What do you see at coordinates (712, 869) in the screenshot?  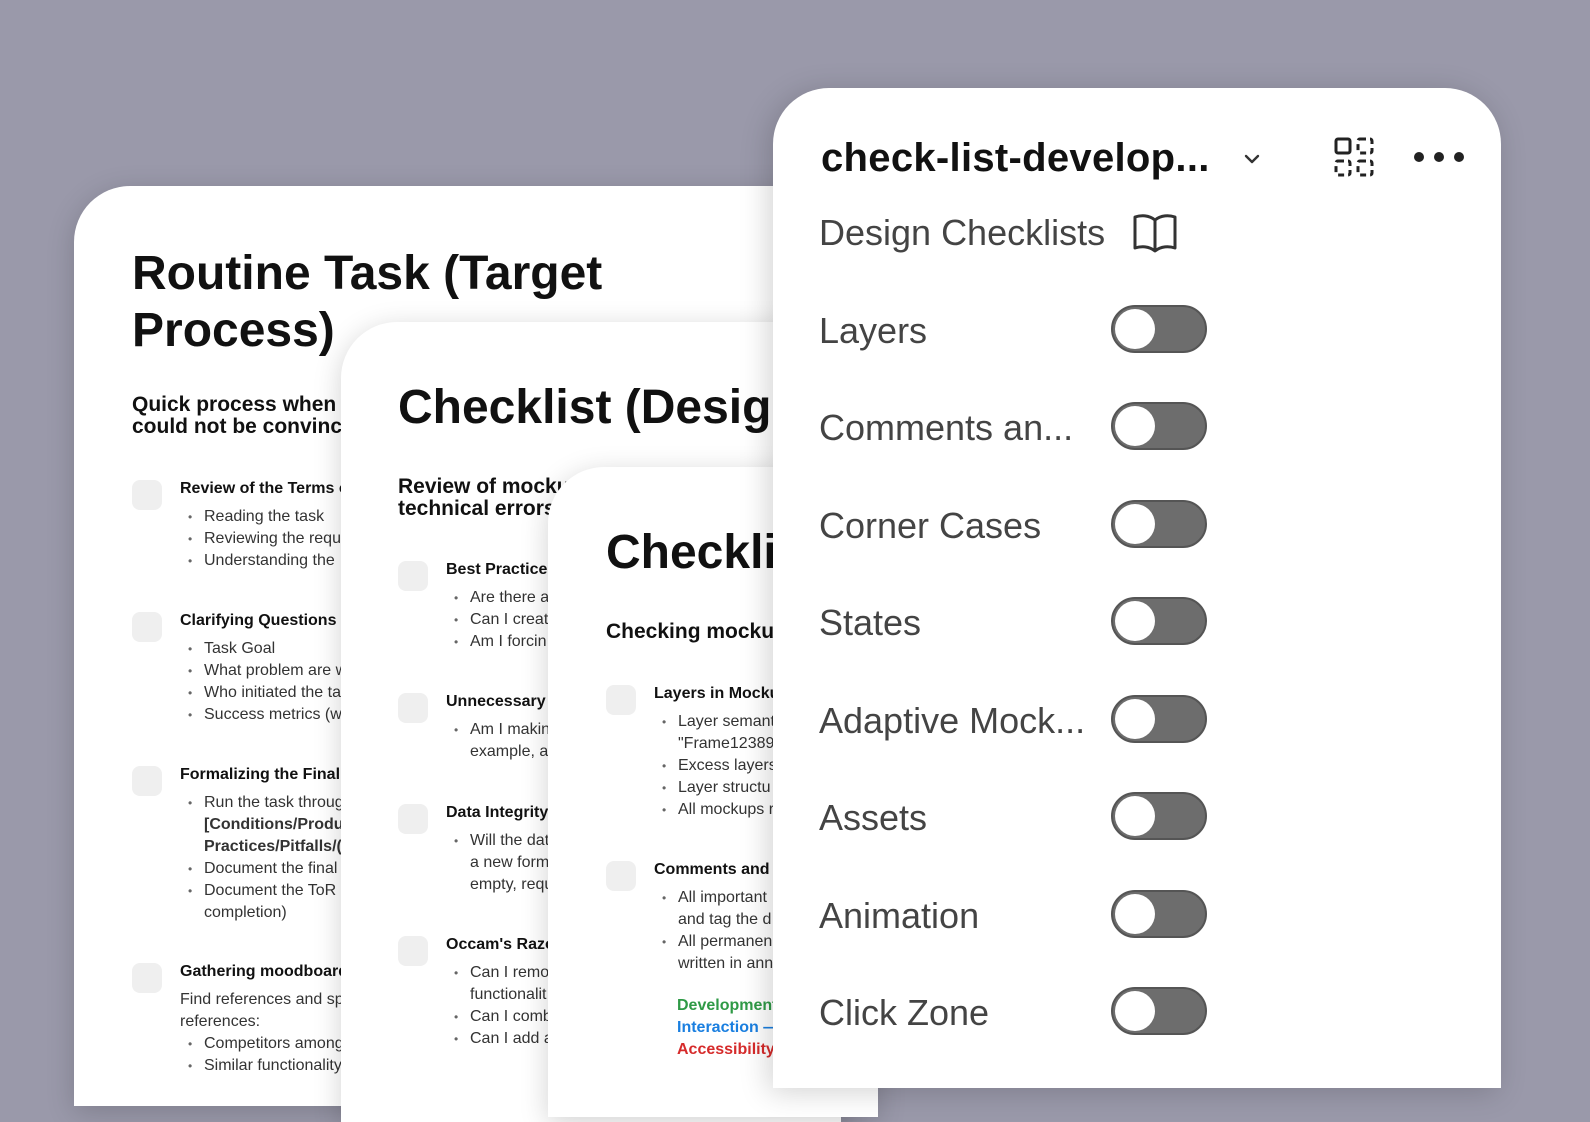 I see `item-title: Comments and` at bounding box center [712, 869].